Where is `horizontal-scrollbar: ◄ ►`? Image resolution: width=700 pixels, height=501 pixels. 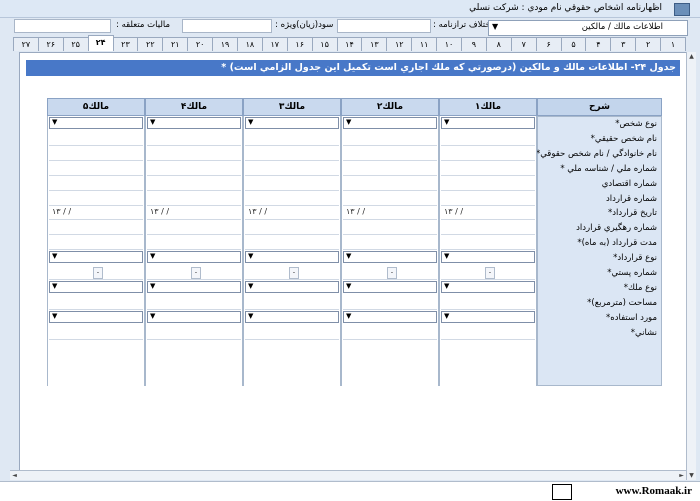 horizontal-scrollbar: ◄ ► is located at coordinates (348, 475).